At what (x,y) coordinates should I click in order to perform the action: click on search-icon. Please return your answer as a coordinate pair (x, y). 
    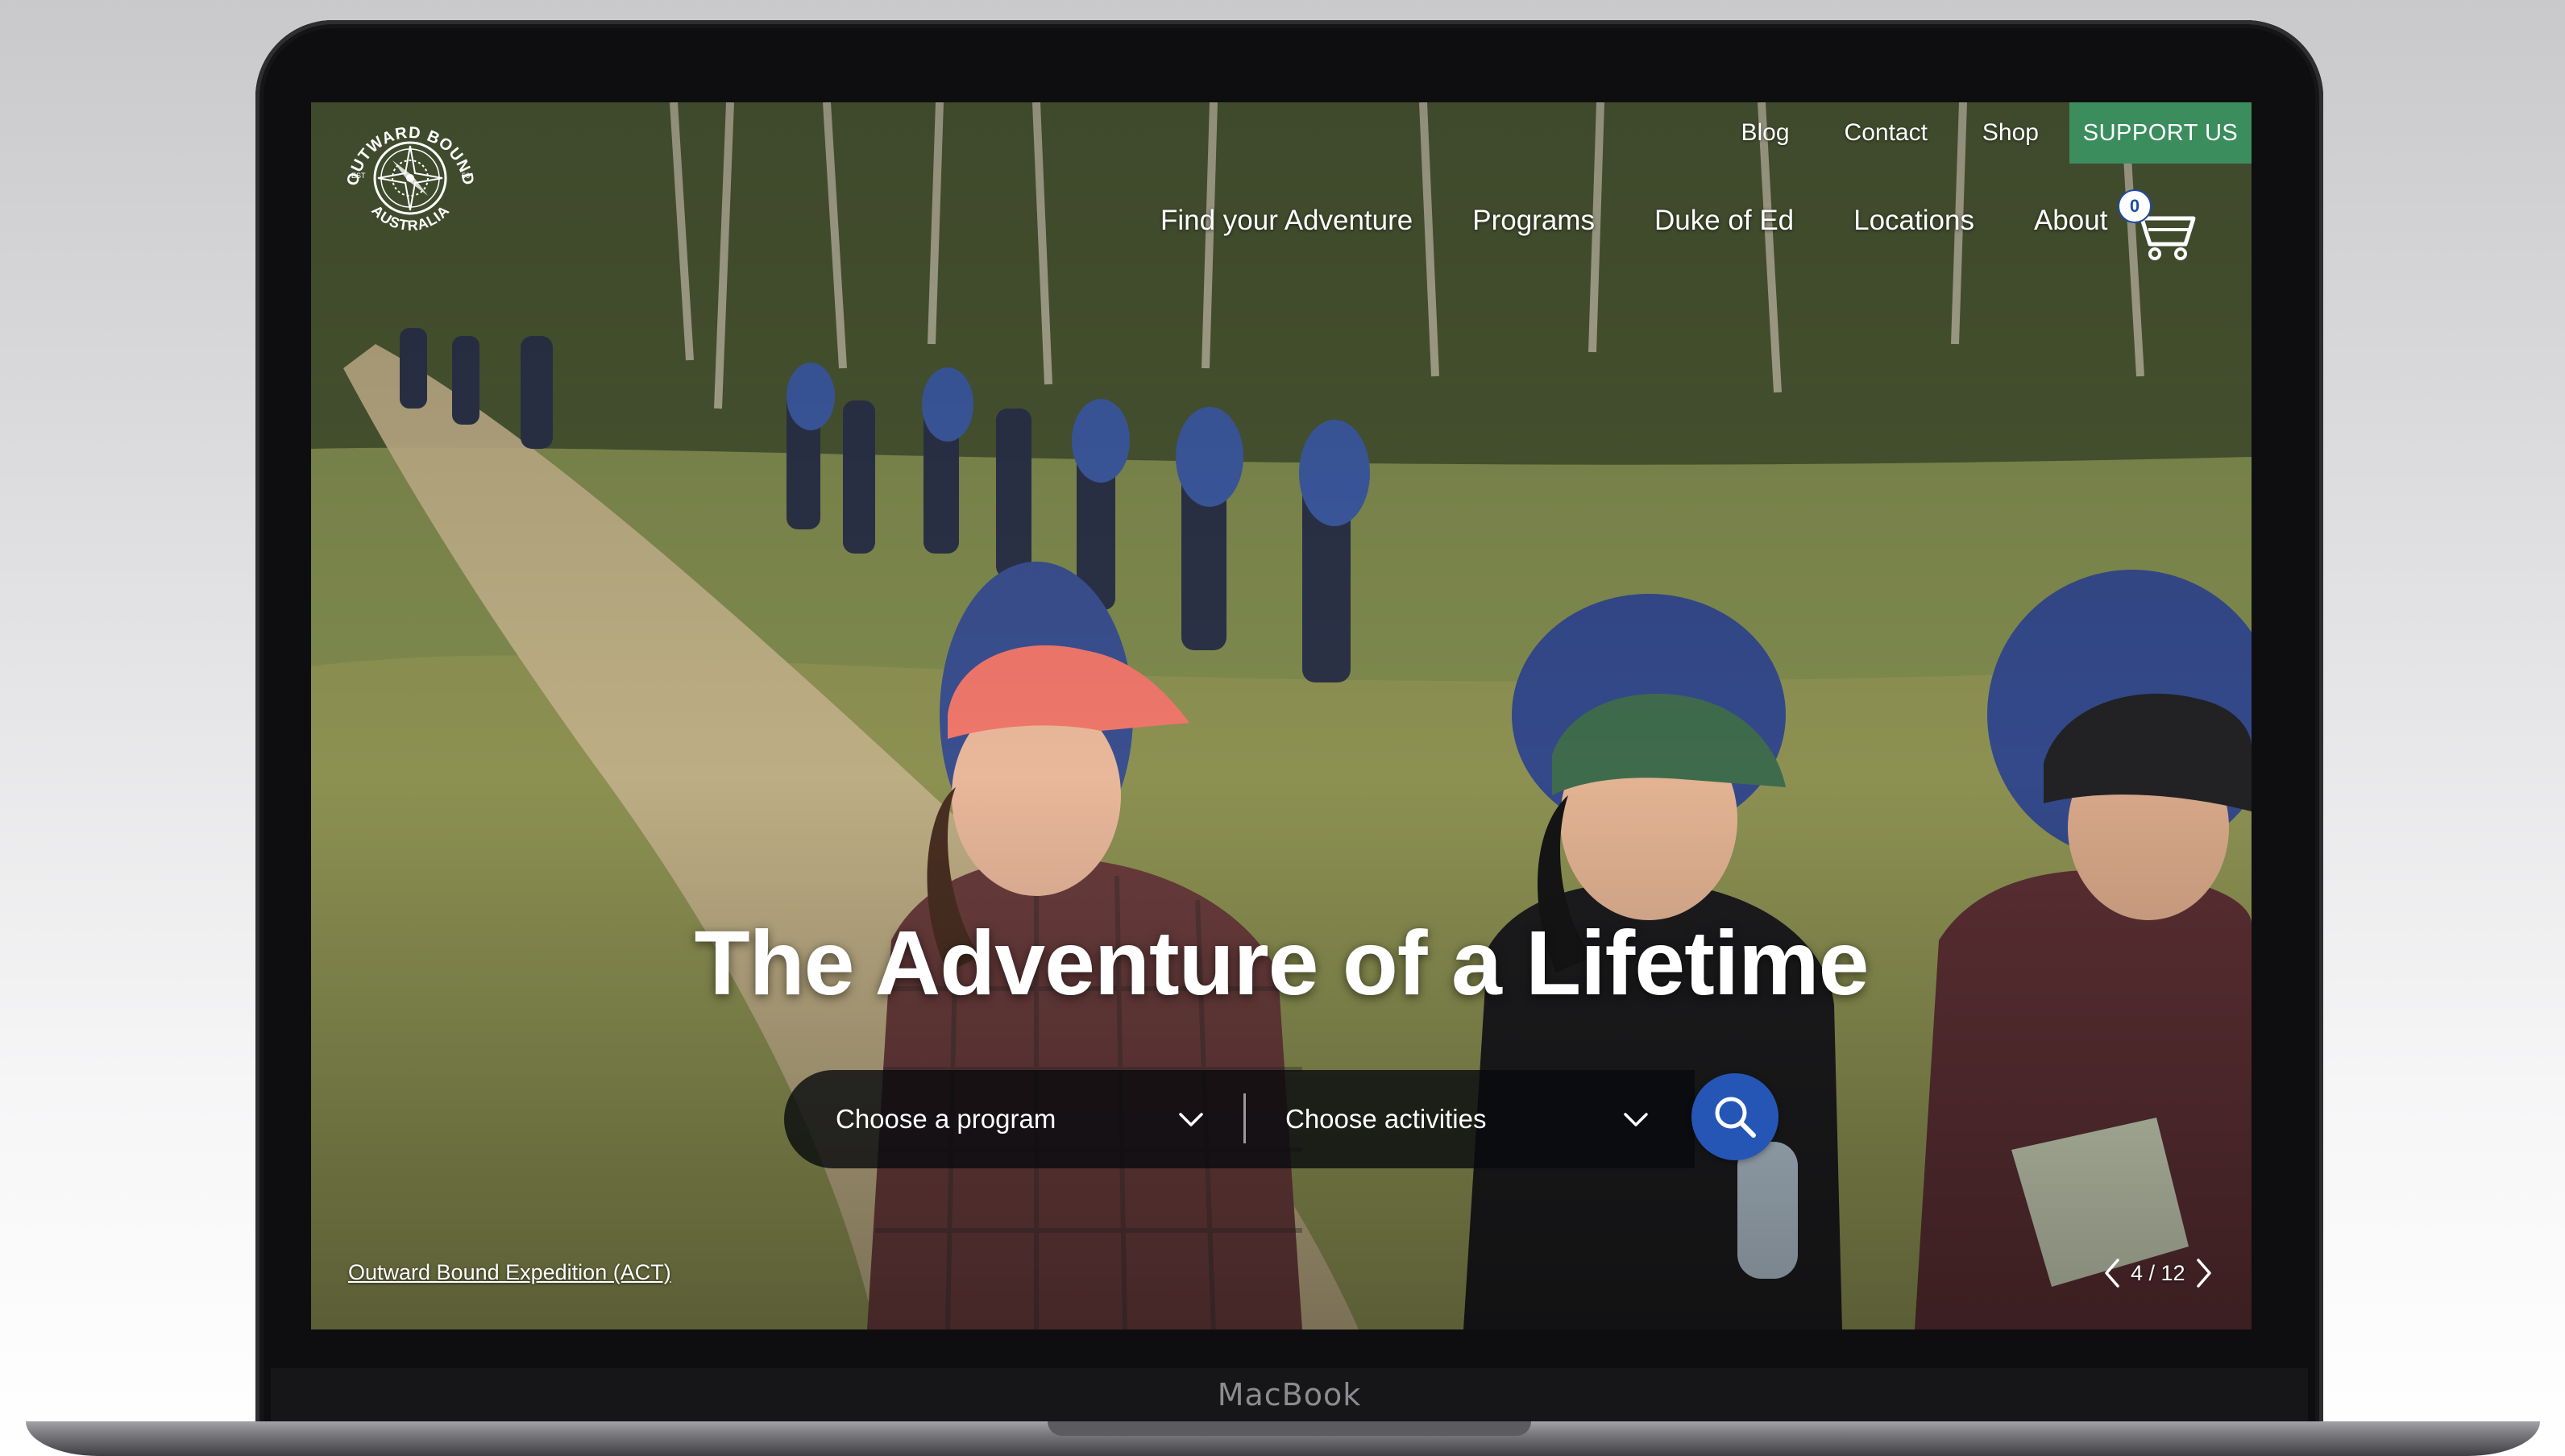
    Looking at the image, I should click on (1736, 1117).